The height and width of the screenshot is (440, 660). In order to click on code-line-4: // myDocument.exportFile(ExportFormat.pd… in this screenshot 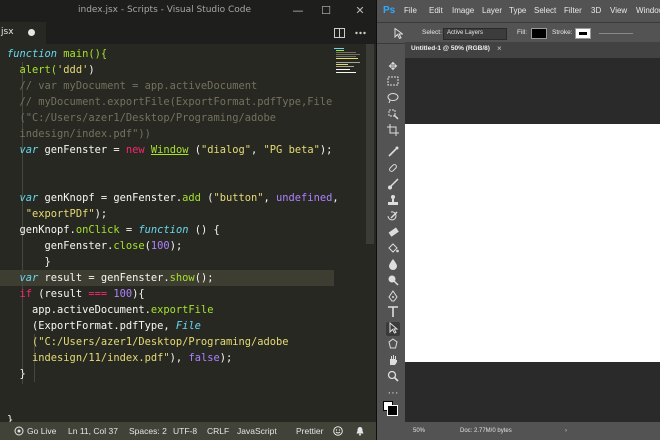, I will do `click(170, 102)`.